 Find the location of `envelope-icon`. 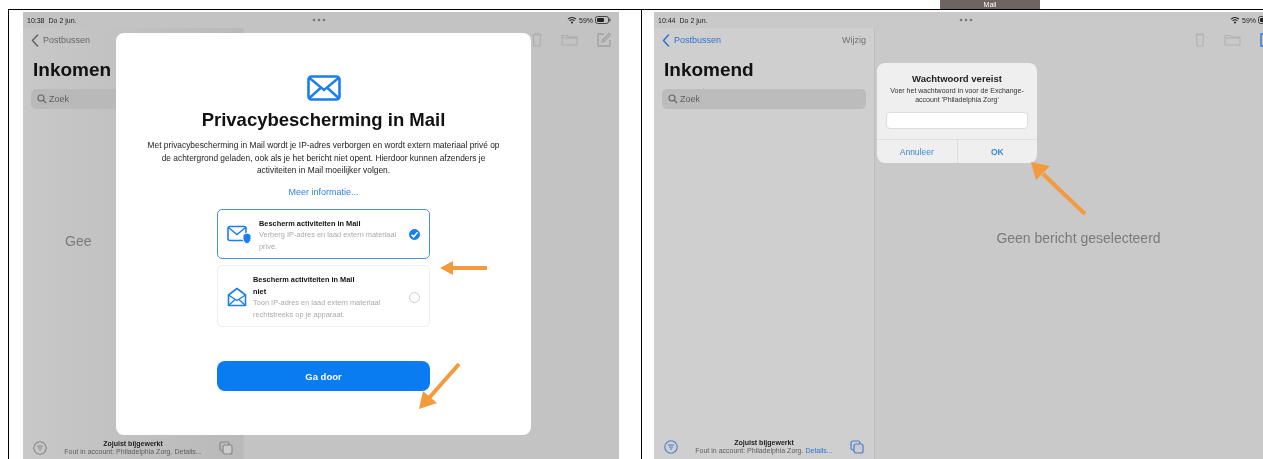

envelope-icon is located at coordinates (323, 88).